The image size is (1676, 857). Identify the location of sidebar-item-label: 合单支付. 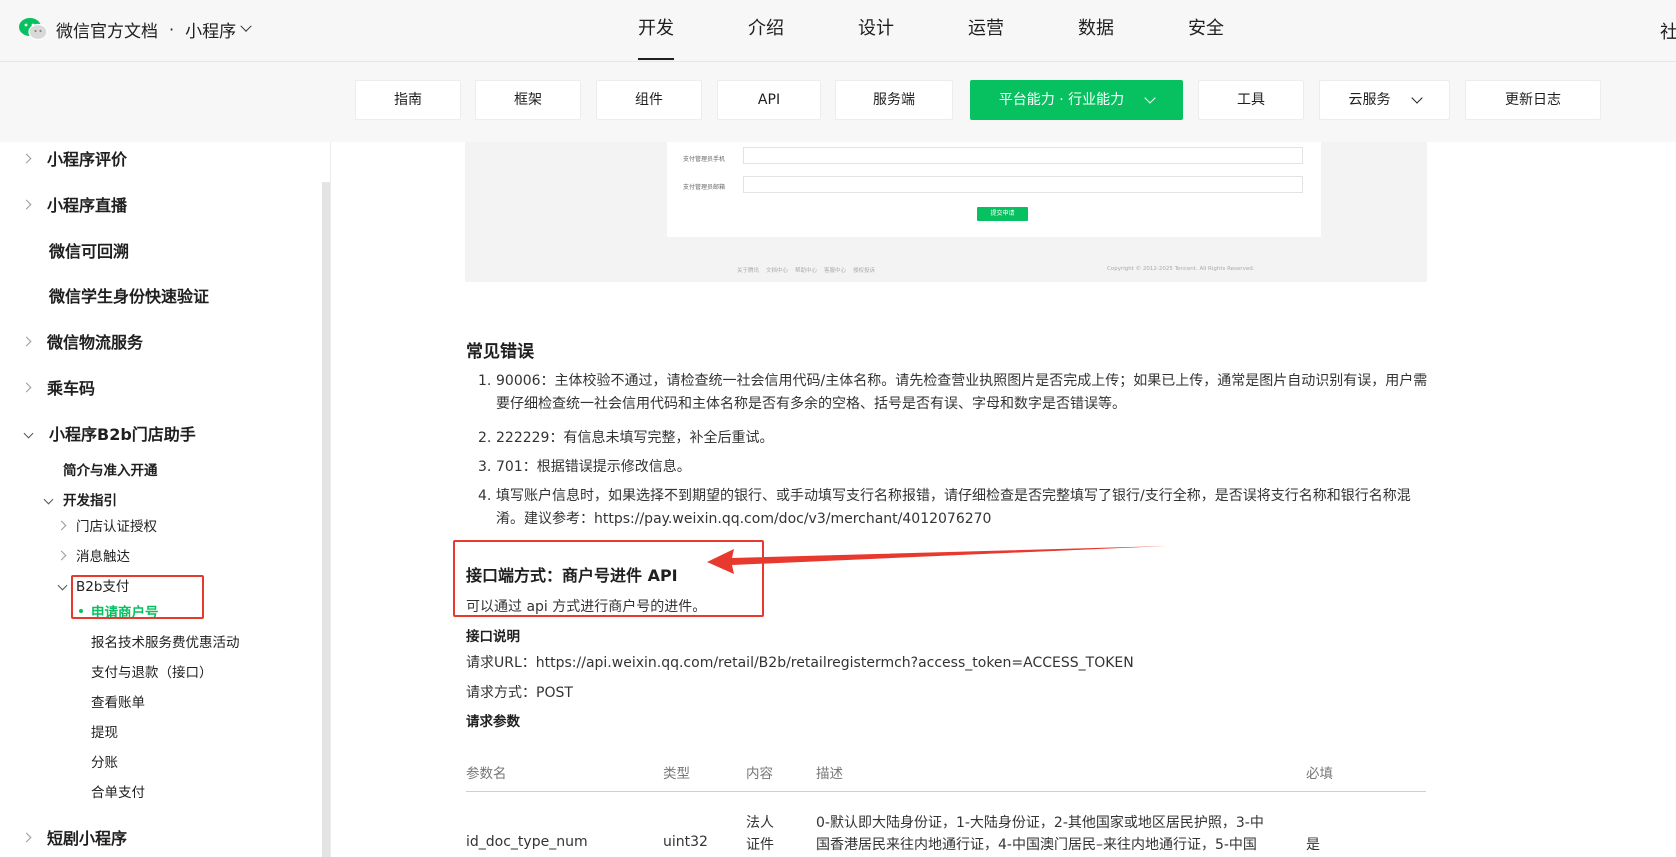
(118, 793).